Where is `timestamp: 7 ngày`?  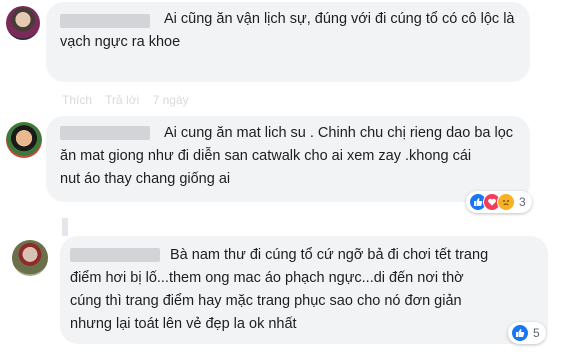
timestamp: 7 ngày is located at coordinates (170, 100).